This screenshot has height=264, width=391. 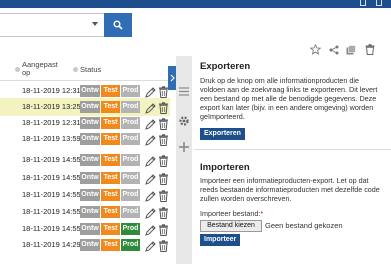 I want to click on collapse-panel-button, so click(x=172, y=78).